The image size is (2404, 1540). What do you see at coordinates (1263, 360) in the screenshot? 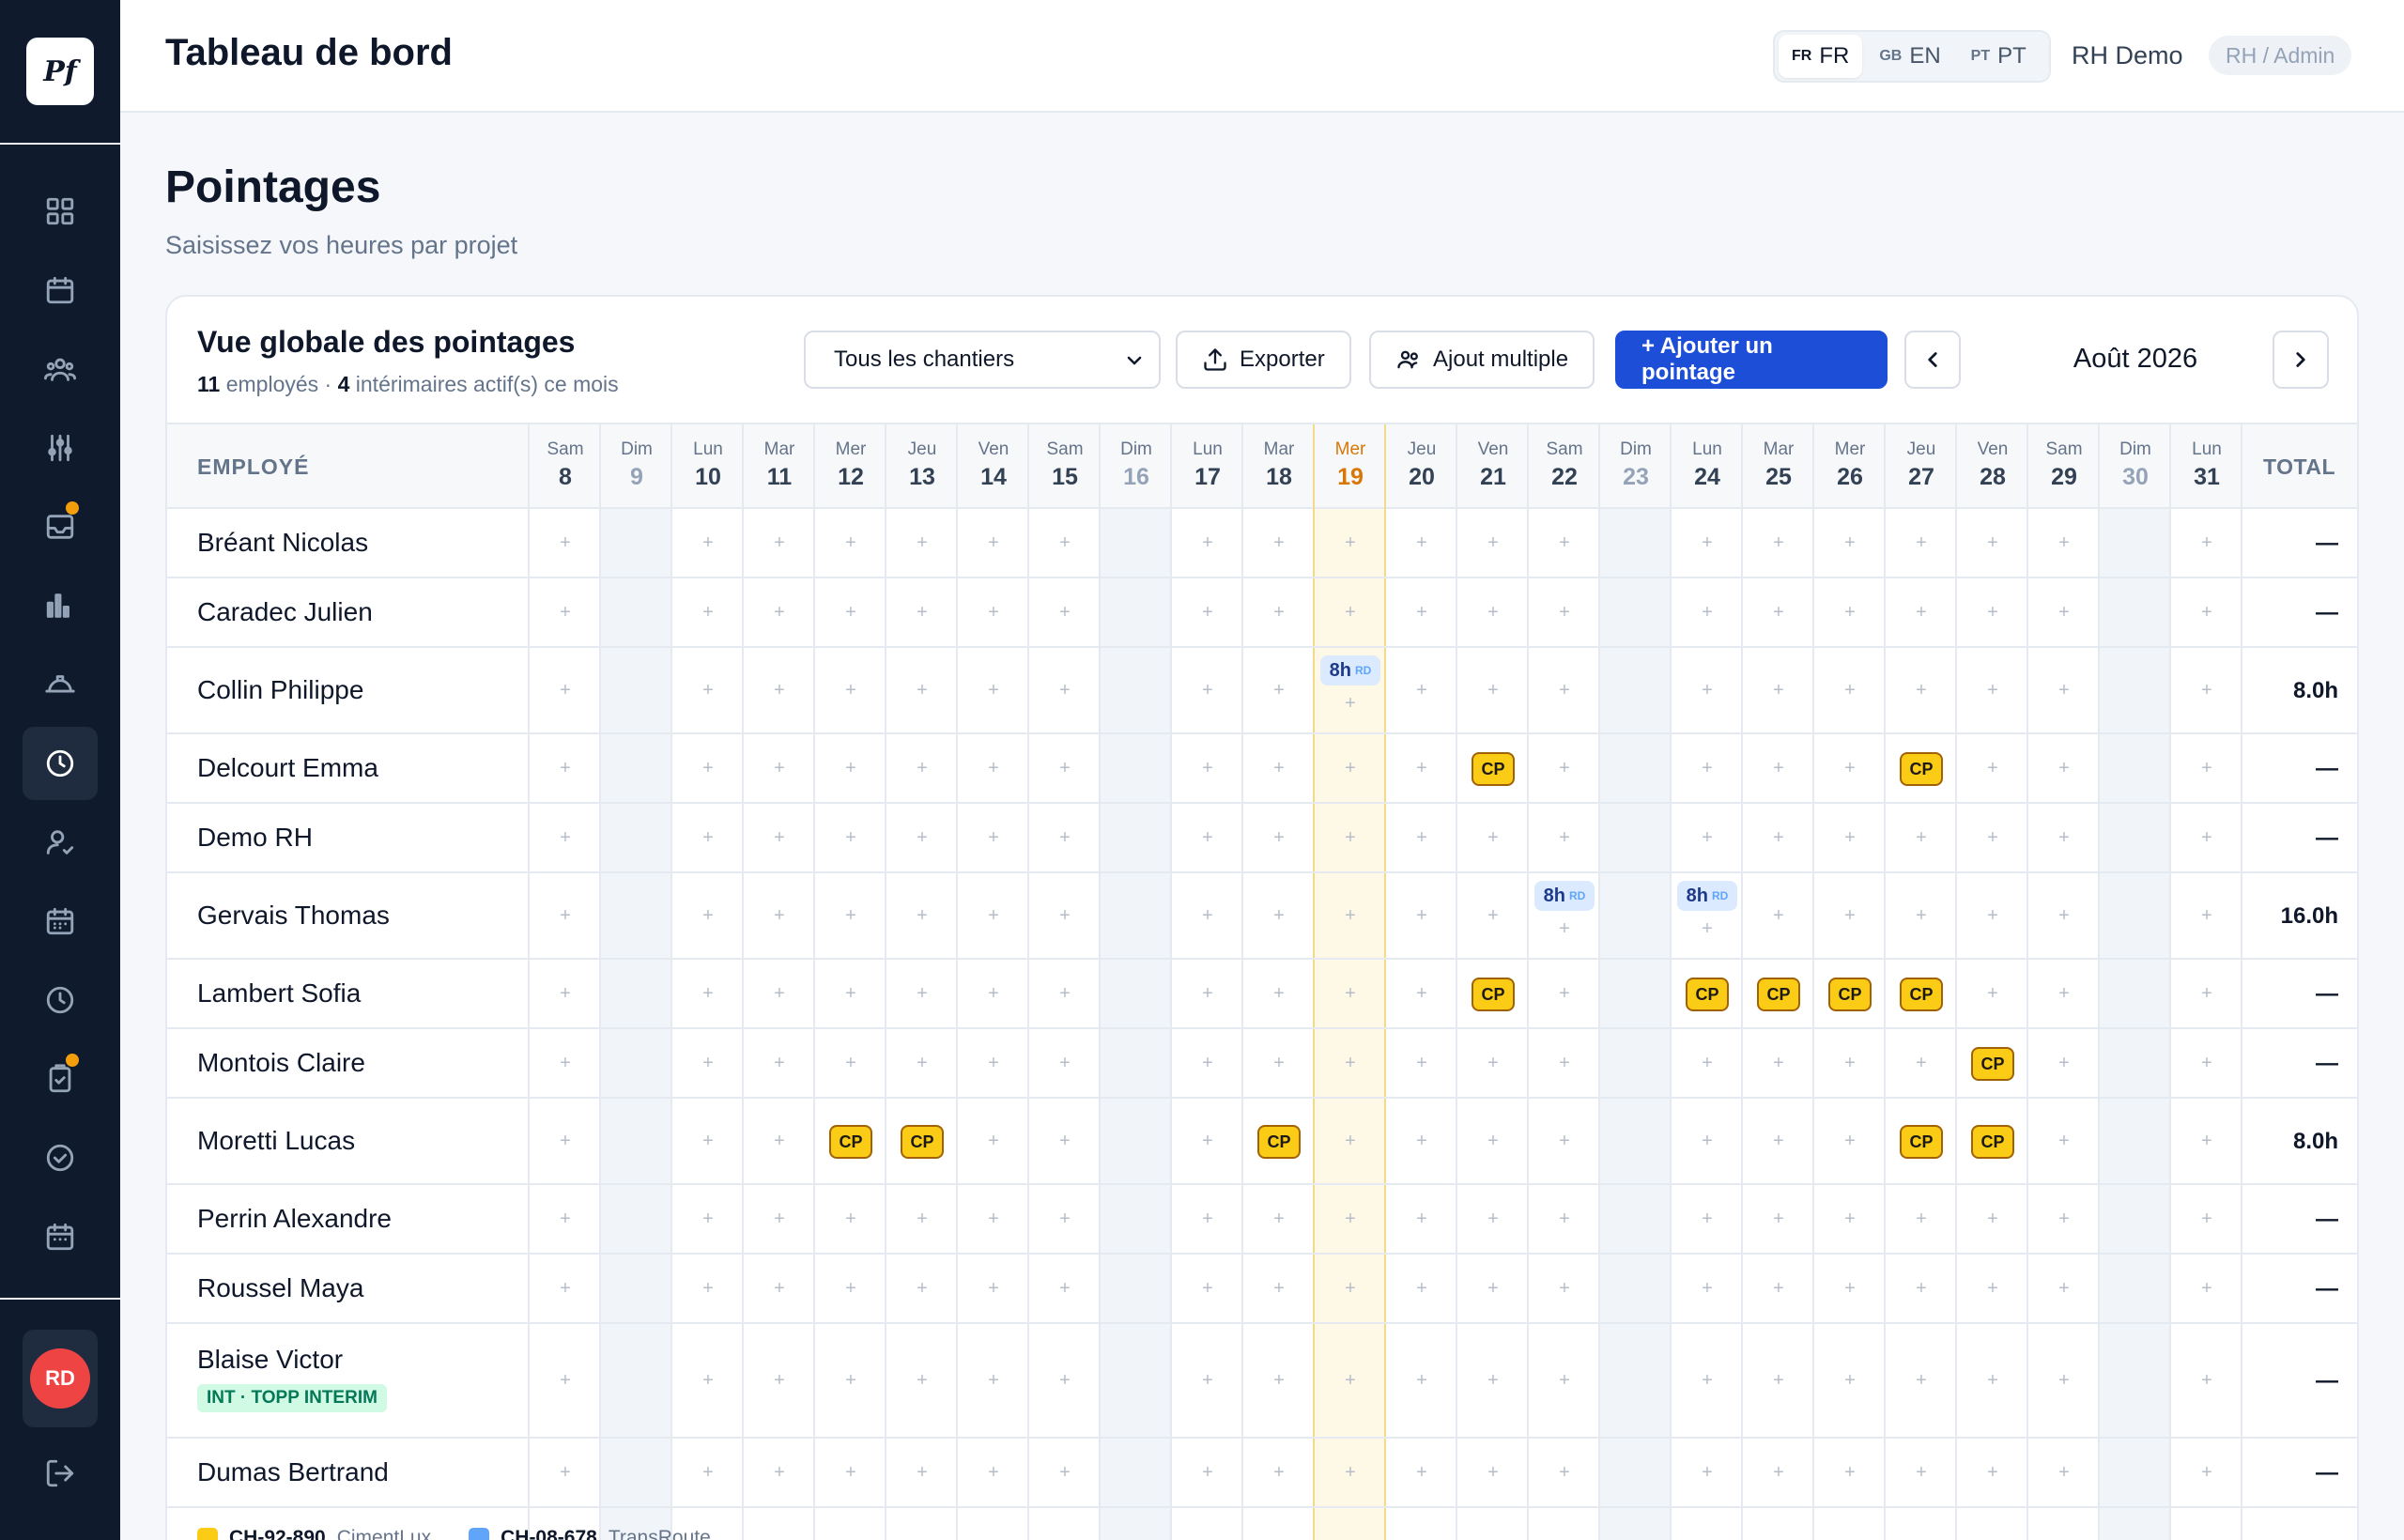
I see `export-button: Exporter` at bounding box center [1263, 360].